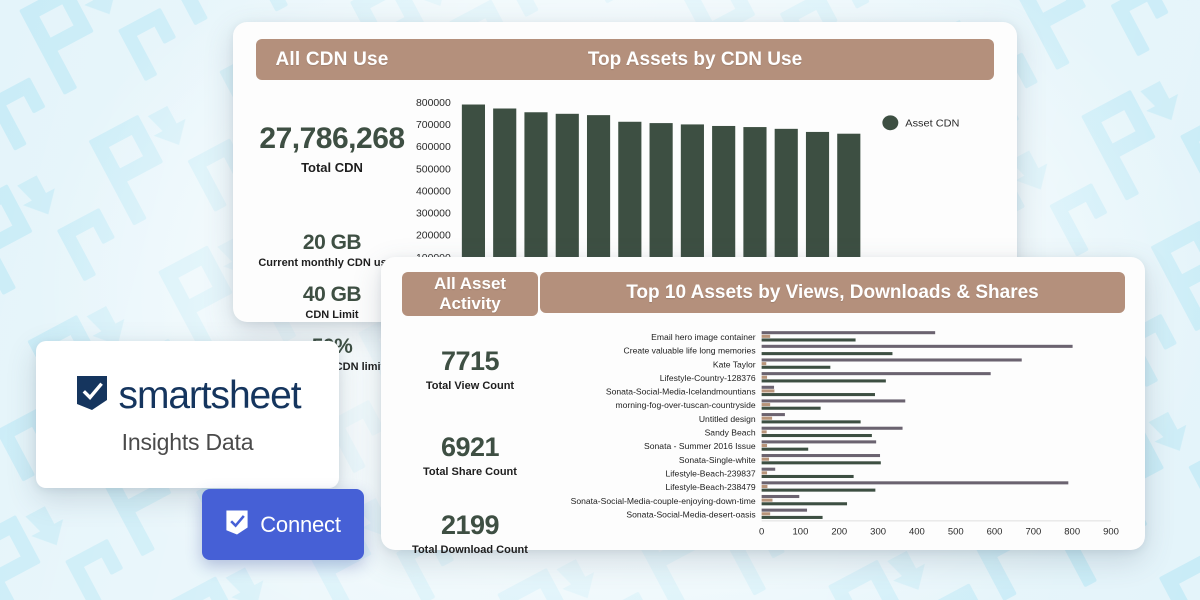 This screenshot has height=600, width=1200. I want to click on stat-total-download-count-label: Total Download Count, so click(470, 550).